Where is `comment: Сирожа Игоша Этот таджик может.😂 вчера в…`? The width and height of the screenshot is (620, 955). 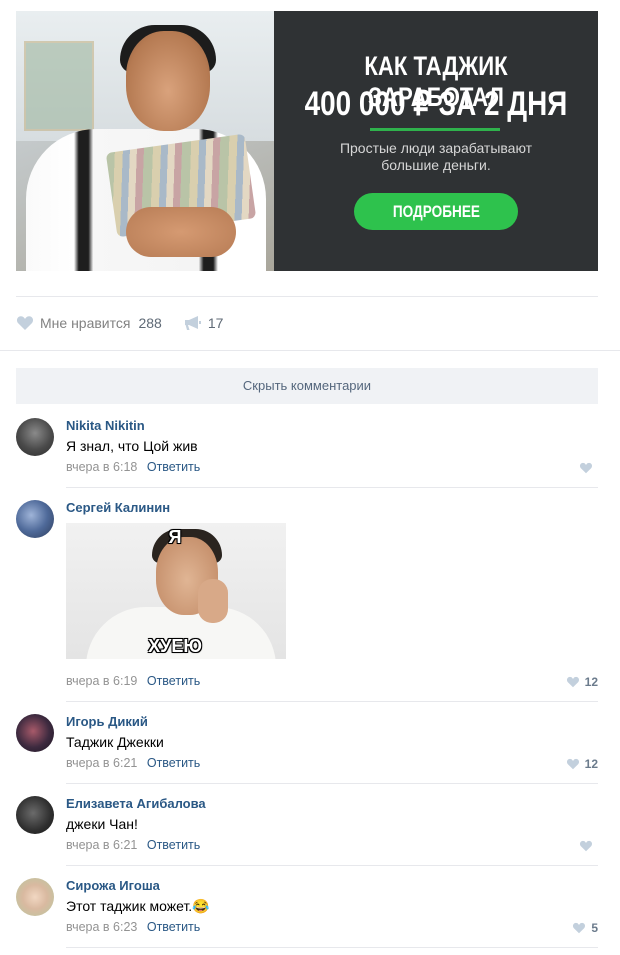
comment: Сирожа Игоша Этот таджик может.😂 вчера в… is located at coordinates (307, 913).